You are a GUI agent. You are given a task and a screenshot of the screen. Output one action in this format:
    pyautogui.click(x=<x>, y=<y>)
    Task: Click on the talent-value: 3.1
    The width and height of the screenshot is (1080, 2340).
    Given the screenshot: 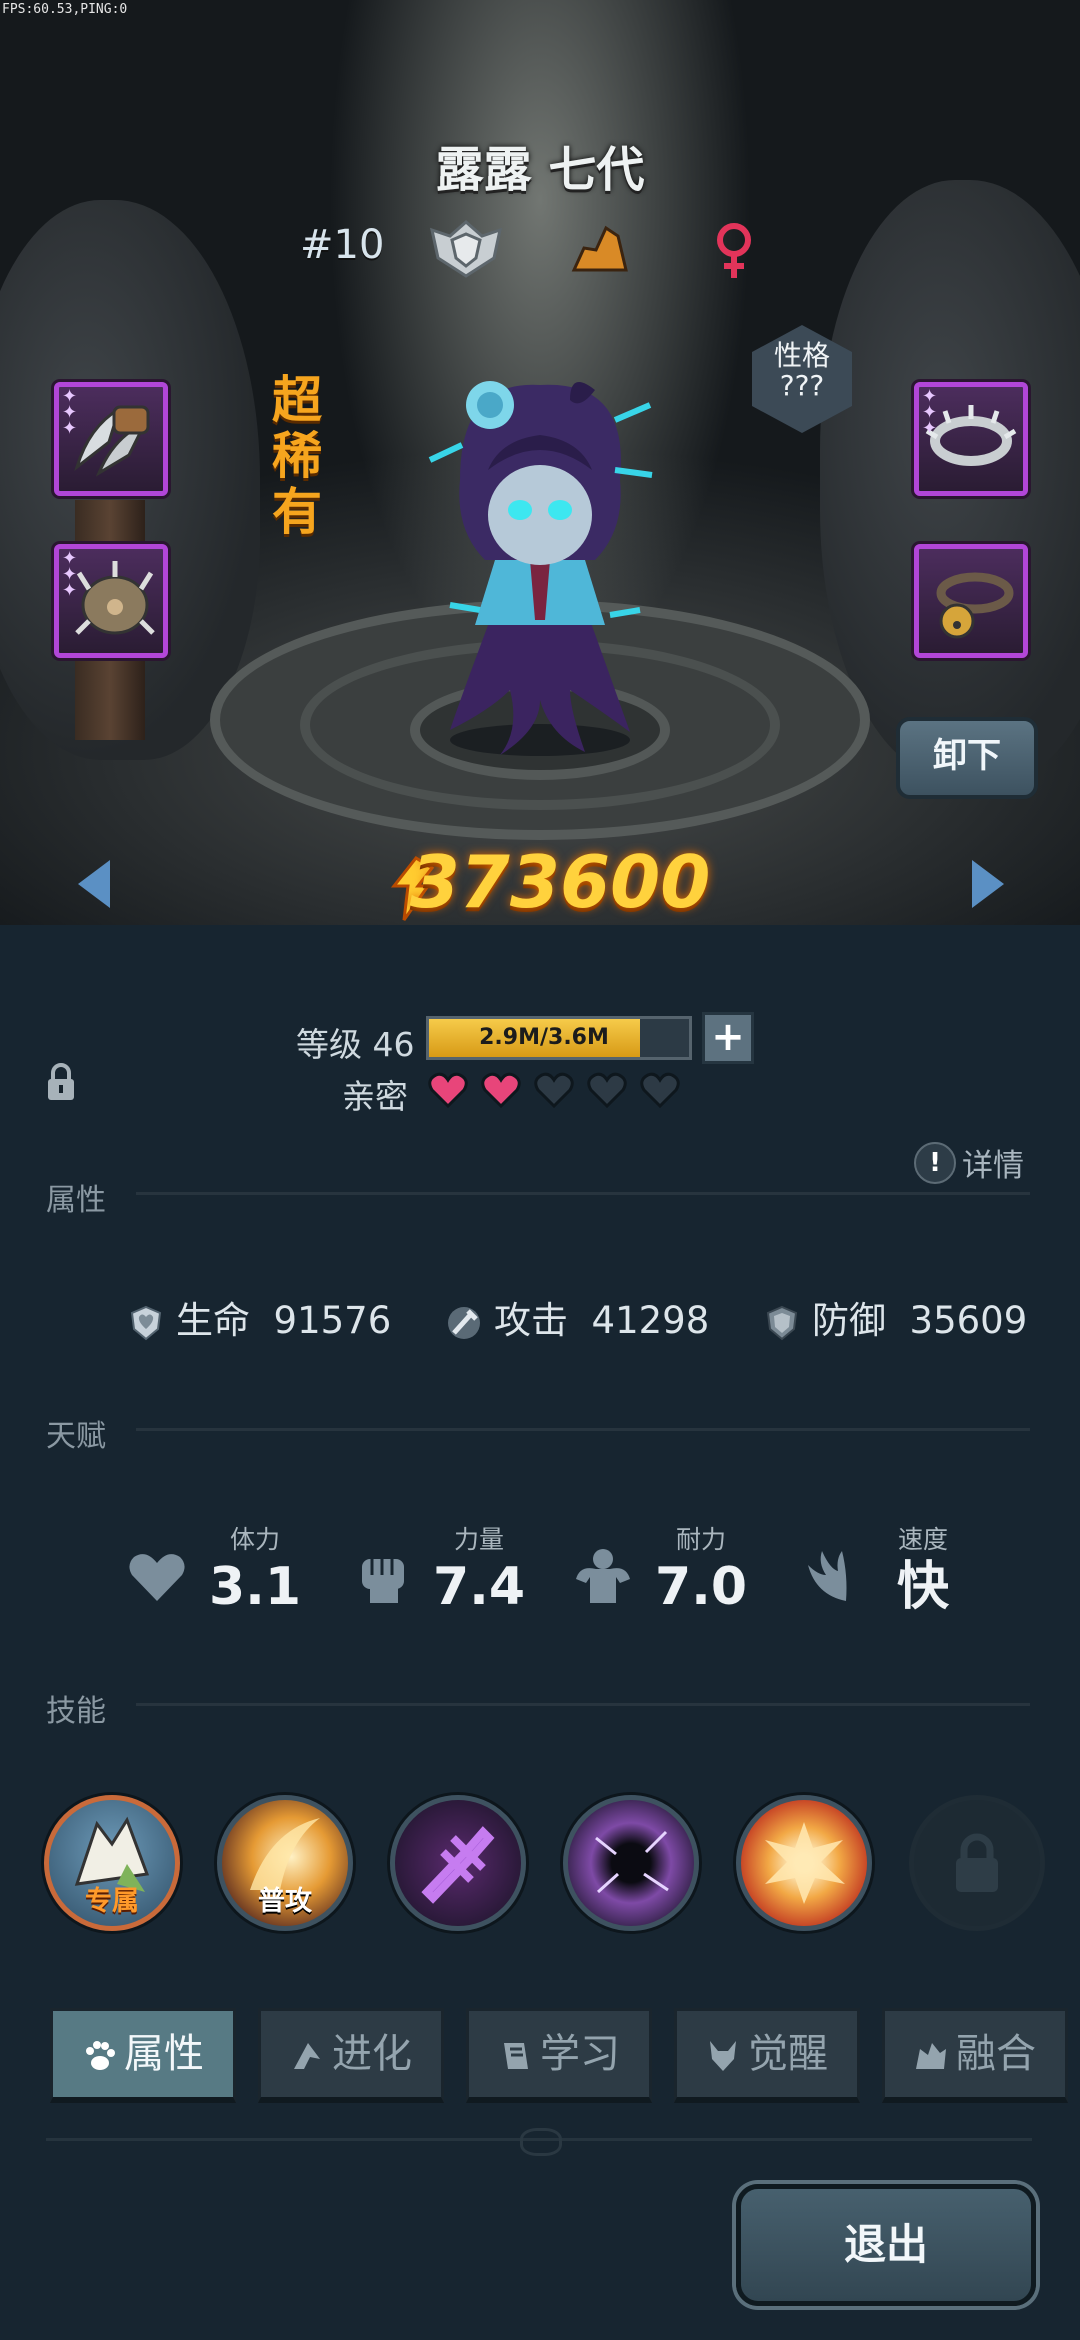 What is the action you would take?
    pyautogui.click(x=255, y=1587)
    